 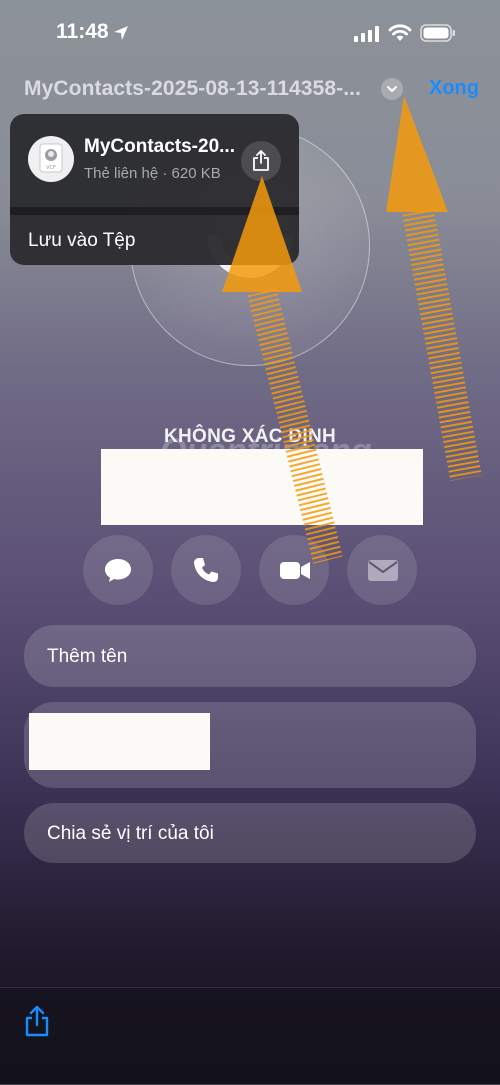 I want to click on annotation-arrow-left, so click(x=282, y=370).